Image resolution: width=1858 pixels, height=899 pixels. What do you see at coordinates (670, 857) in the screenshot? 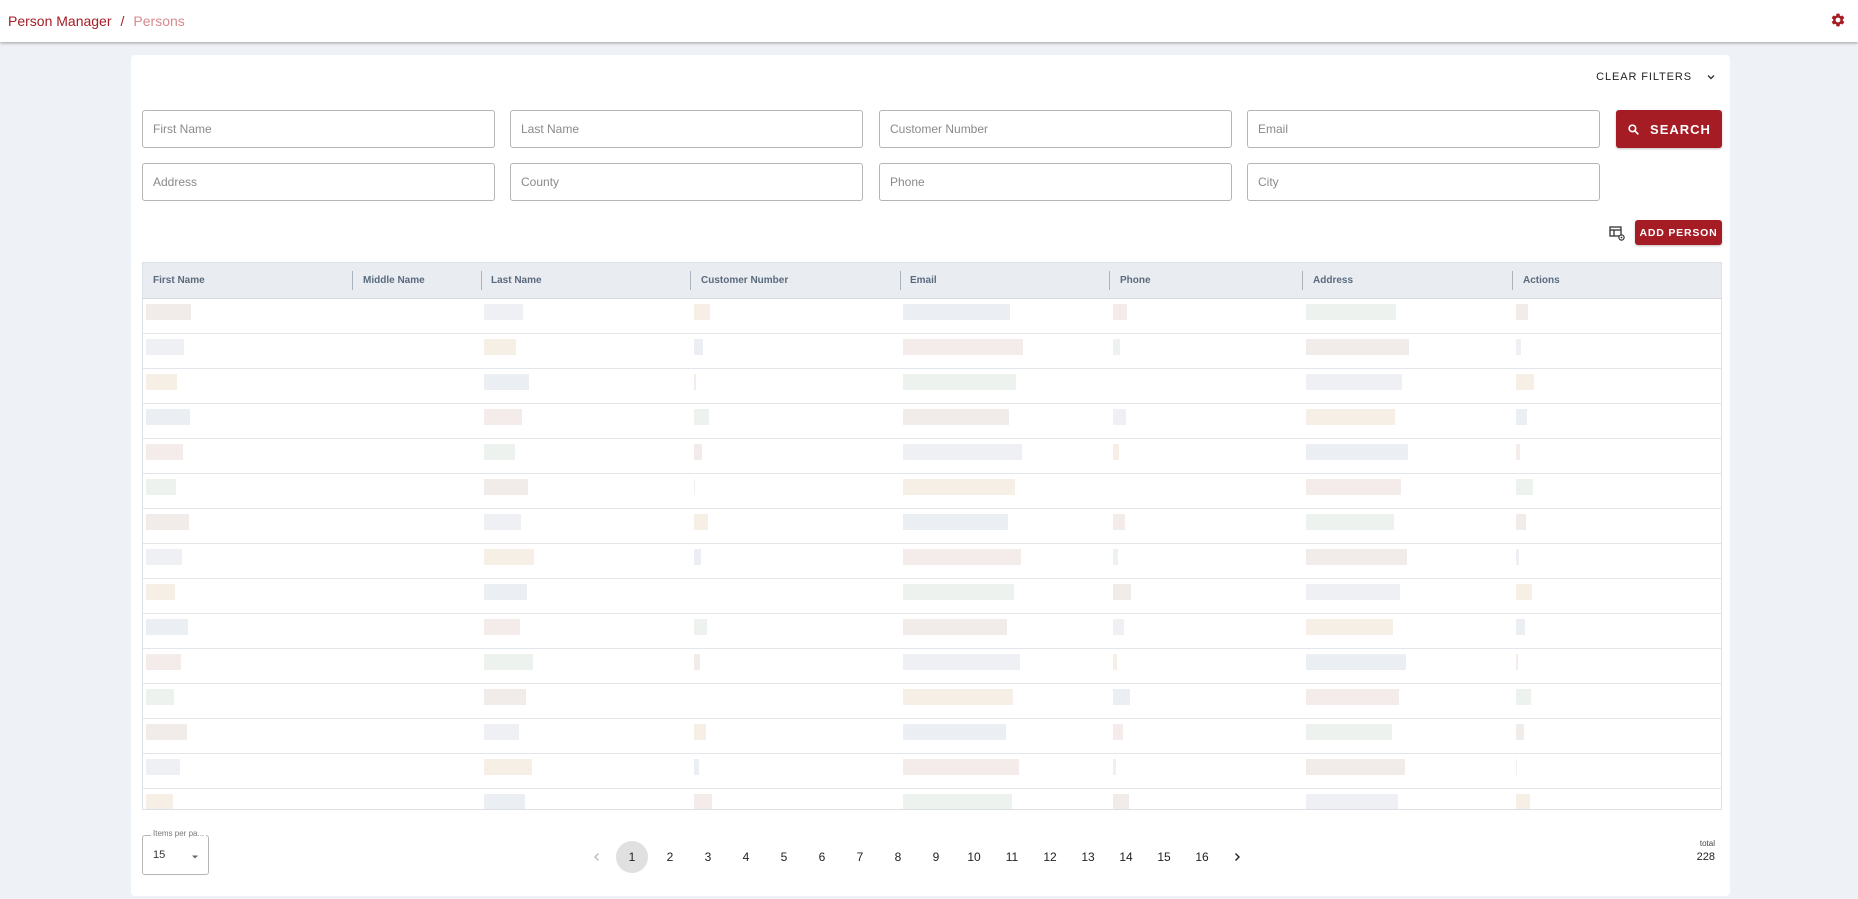
I see `page-button-2: 2` at bounding box center [670, 857].